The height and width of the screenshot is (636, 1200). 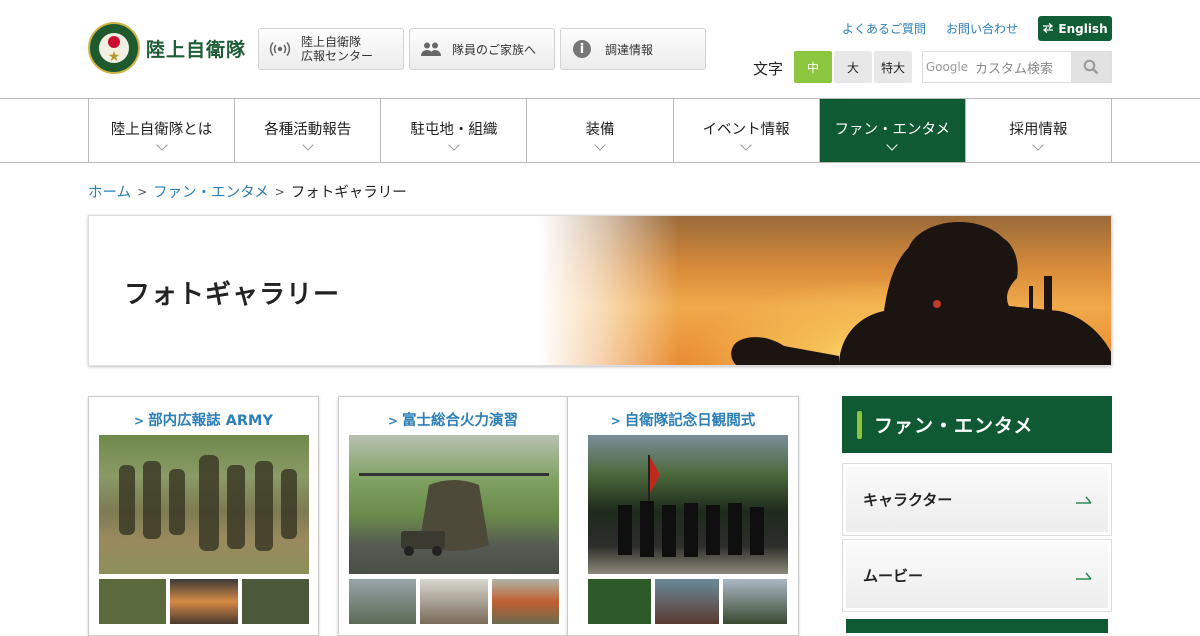 I want to click on family-link: 隊員のご家族へ, so click(x=482, y=49).